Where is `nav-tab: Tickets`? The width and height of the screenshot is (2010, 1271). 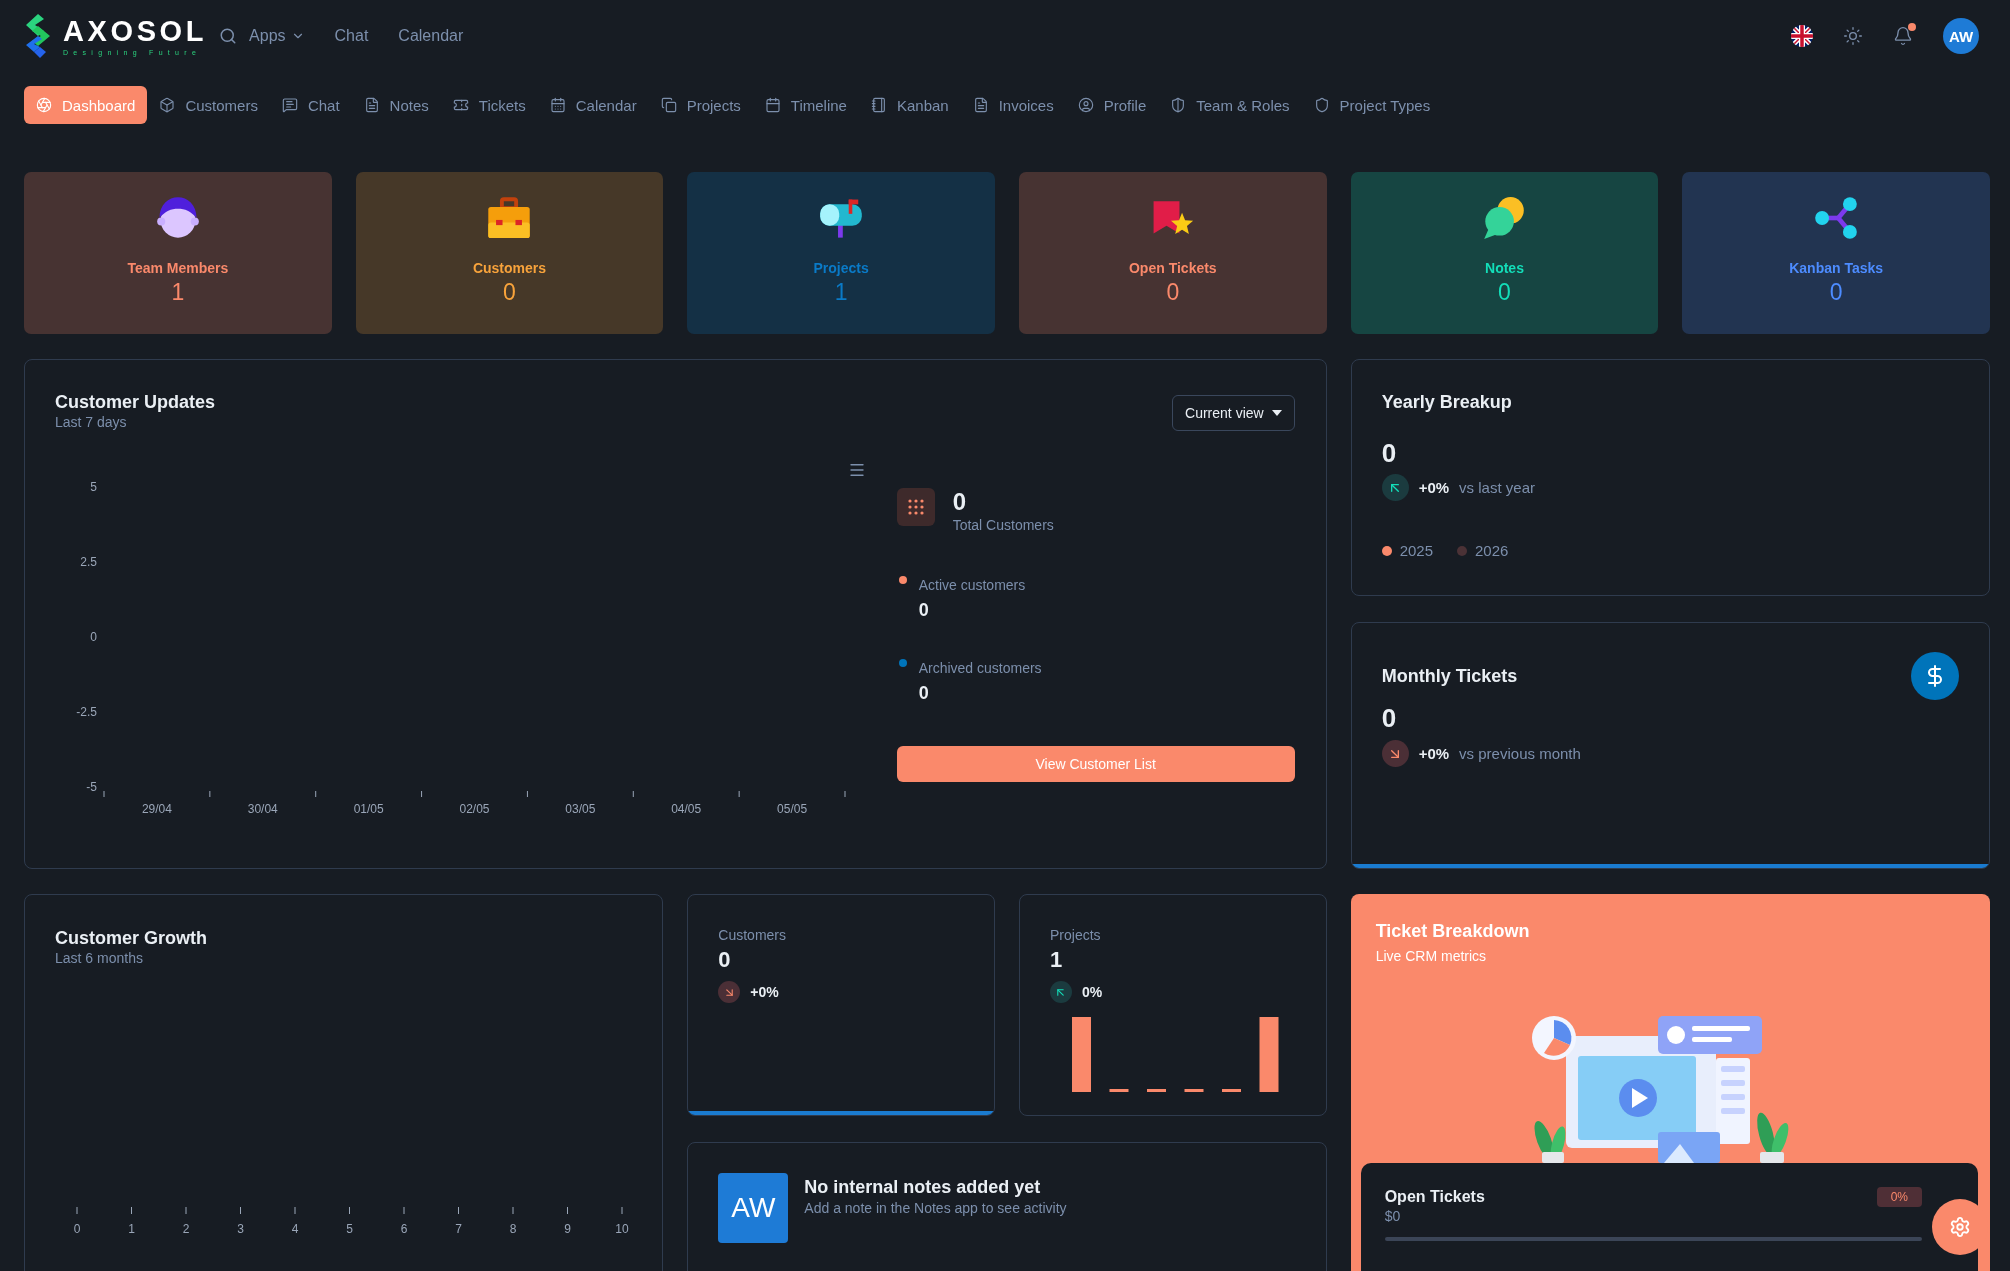 nav-tab: Tickets is located at coordinates (489, 105).